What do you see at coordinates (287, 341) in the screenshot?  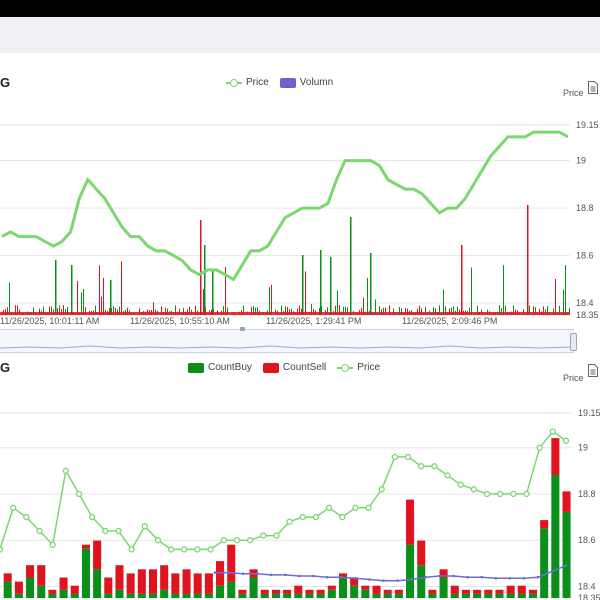 I see `range-navigator` at bounding box center [287, 341].